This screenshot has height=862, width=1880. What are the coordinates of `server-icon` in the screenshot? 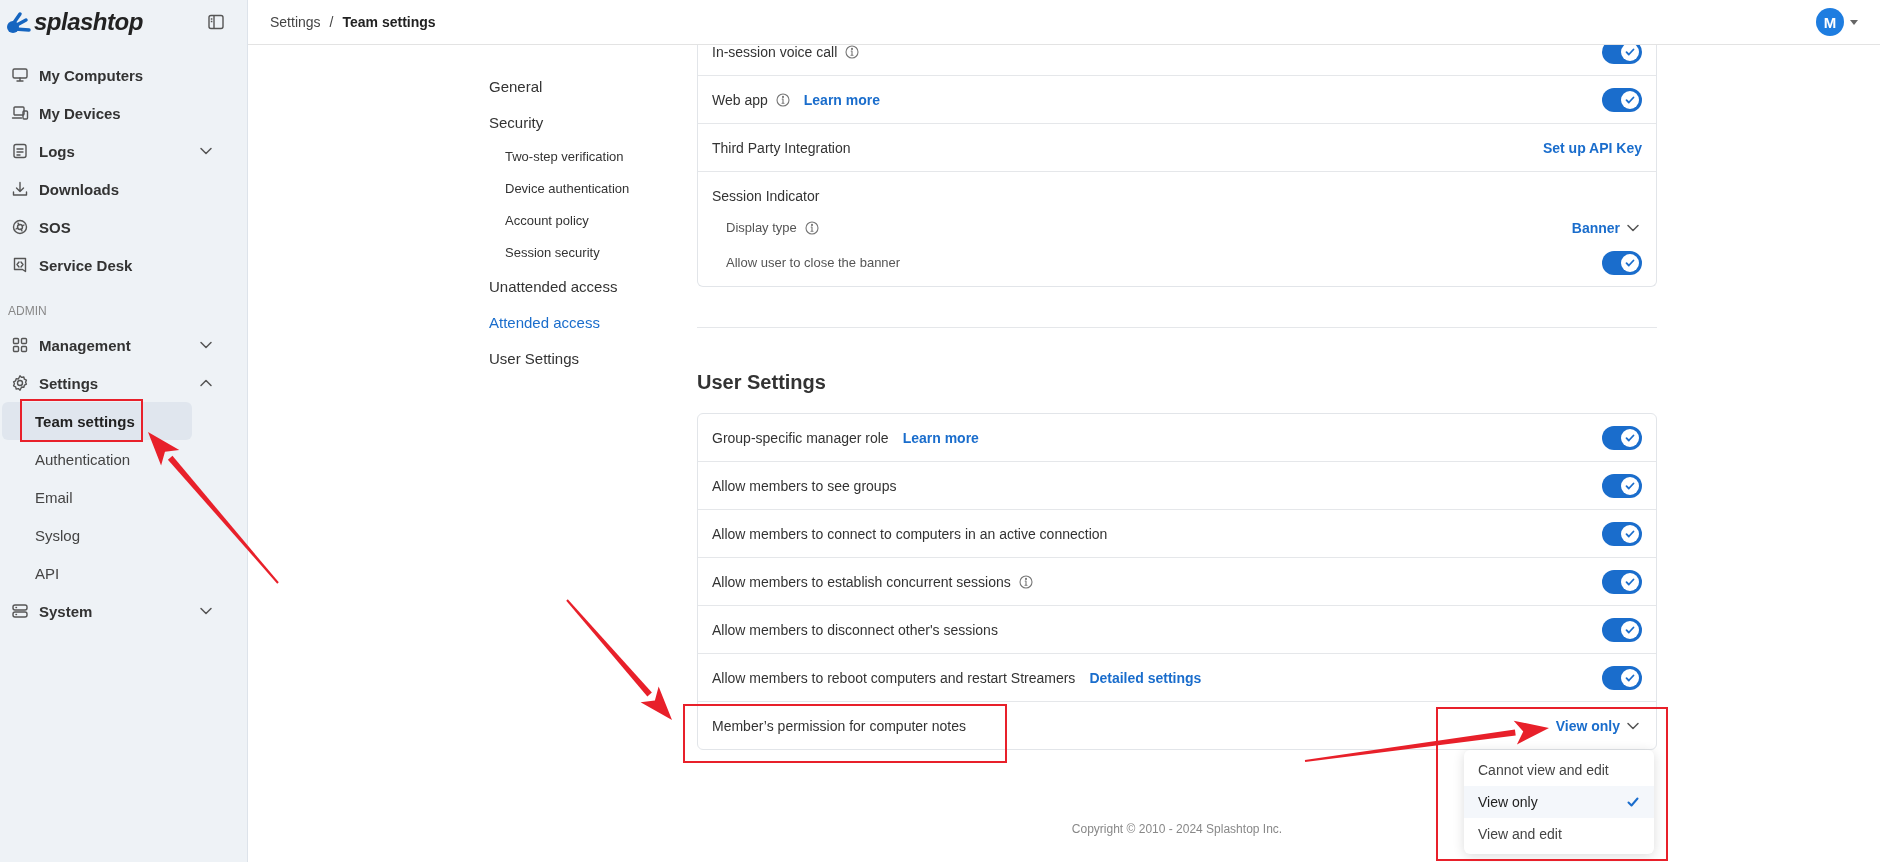 It's located at (20, 611).